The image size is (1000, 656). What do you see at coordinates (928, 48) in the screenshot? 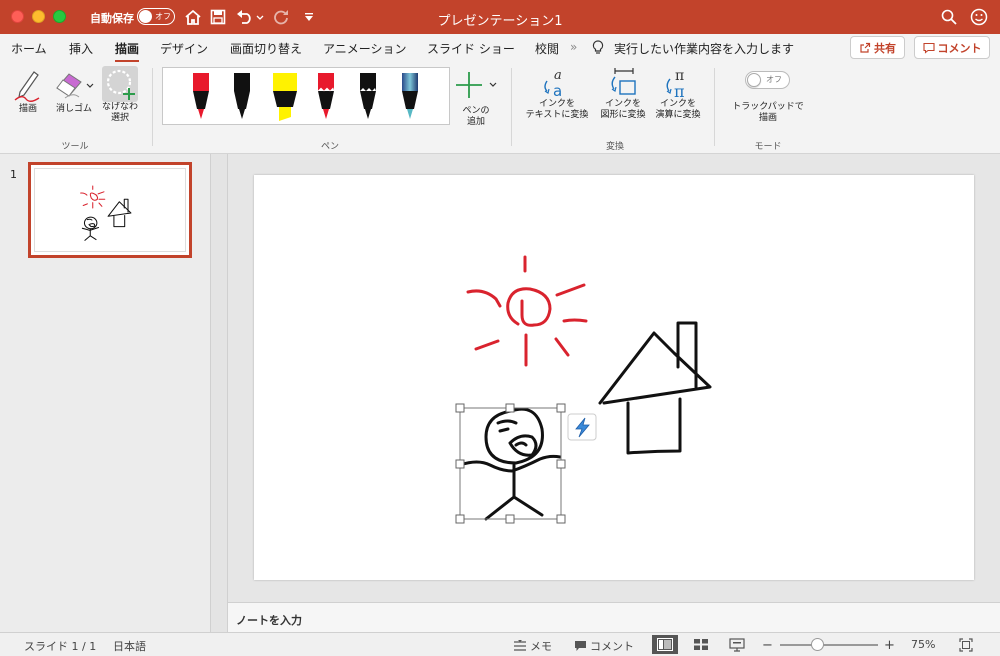
I see `comment-icon` at bounding box center [928, 48].